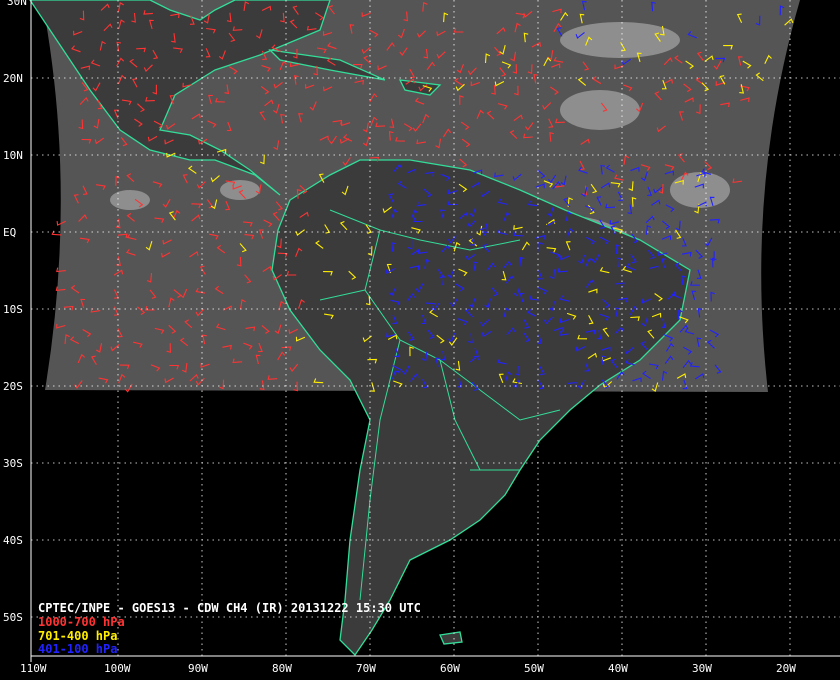  I want to click on lat-label: 30S, so click(13, 463).